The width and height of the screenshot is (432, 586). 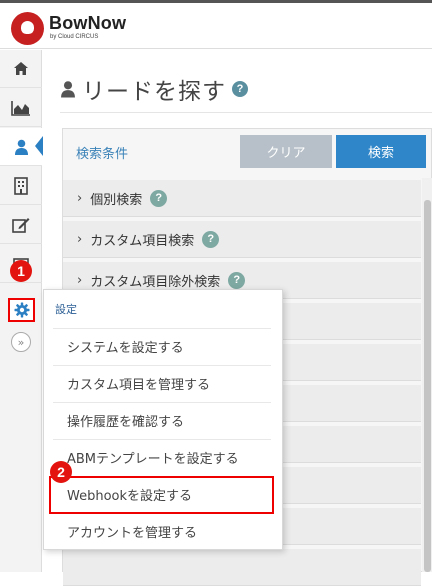 What do you see at coordinates (66, 309) in the screenshot?
I see `settings-menu-header: 設定` at bounding box center [66, 309].